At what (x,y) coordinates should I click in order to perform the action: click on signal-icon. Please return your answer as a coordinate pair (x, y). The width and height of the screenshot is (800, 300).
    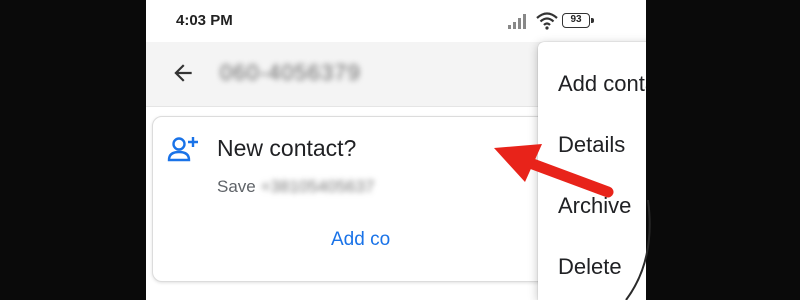
    Looking at the image, I should click on (517, 21).